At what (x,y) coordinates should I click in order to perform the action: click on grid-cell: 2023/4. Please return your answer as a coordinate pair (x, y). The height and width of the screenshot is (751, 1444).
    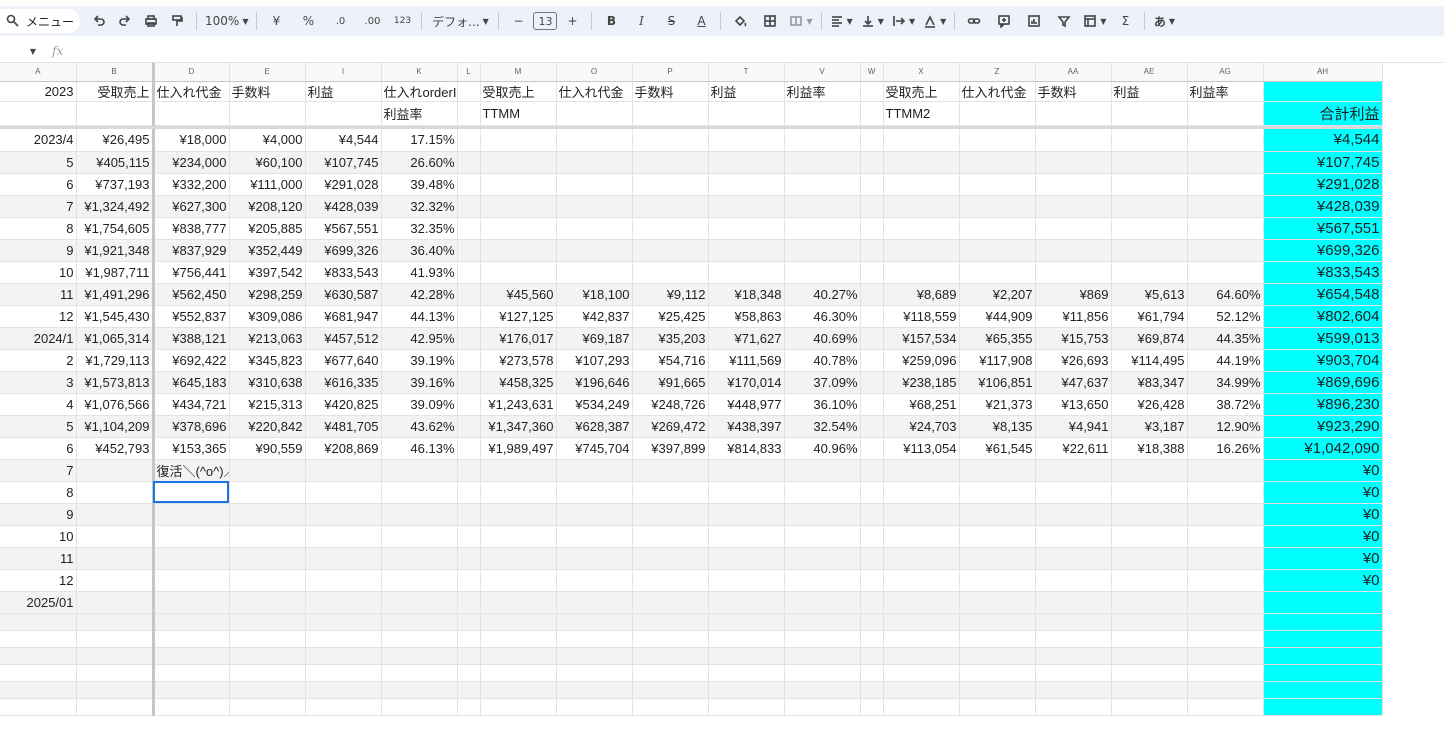
    Looking at the image, I should click on (38, 140).